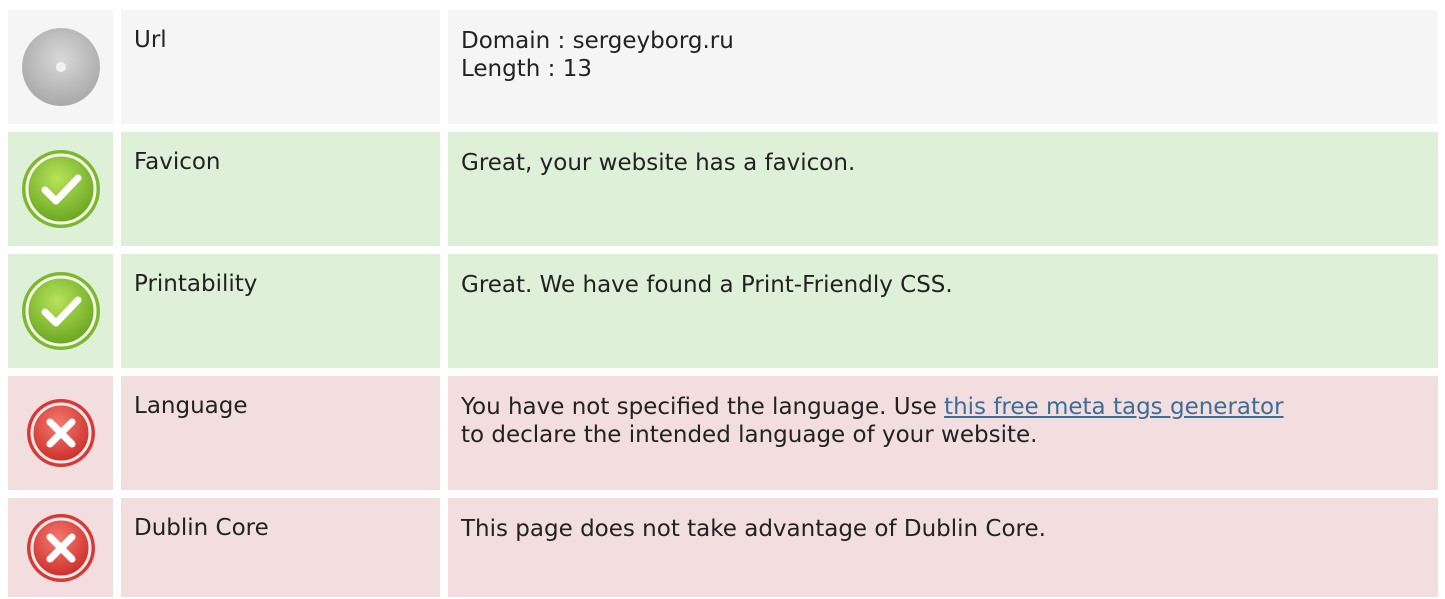  What do you see at coordinates (280, 67) in the screenshot?
I see `row-label: Url` at bounding box center [280, 67].